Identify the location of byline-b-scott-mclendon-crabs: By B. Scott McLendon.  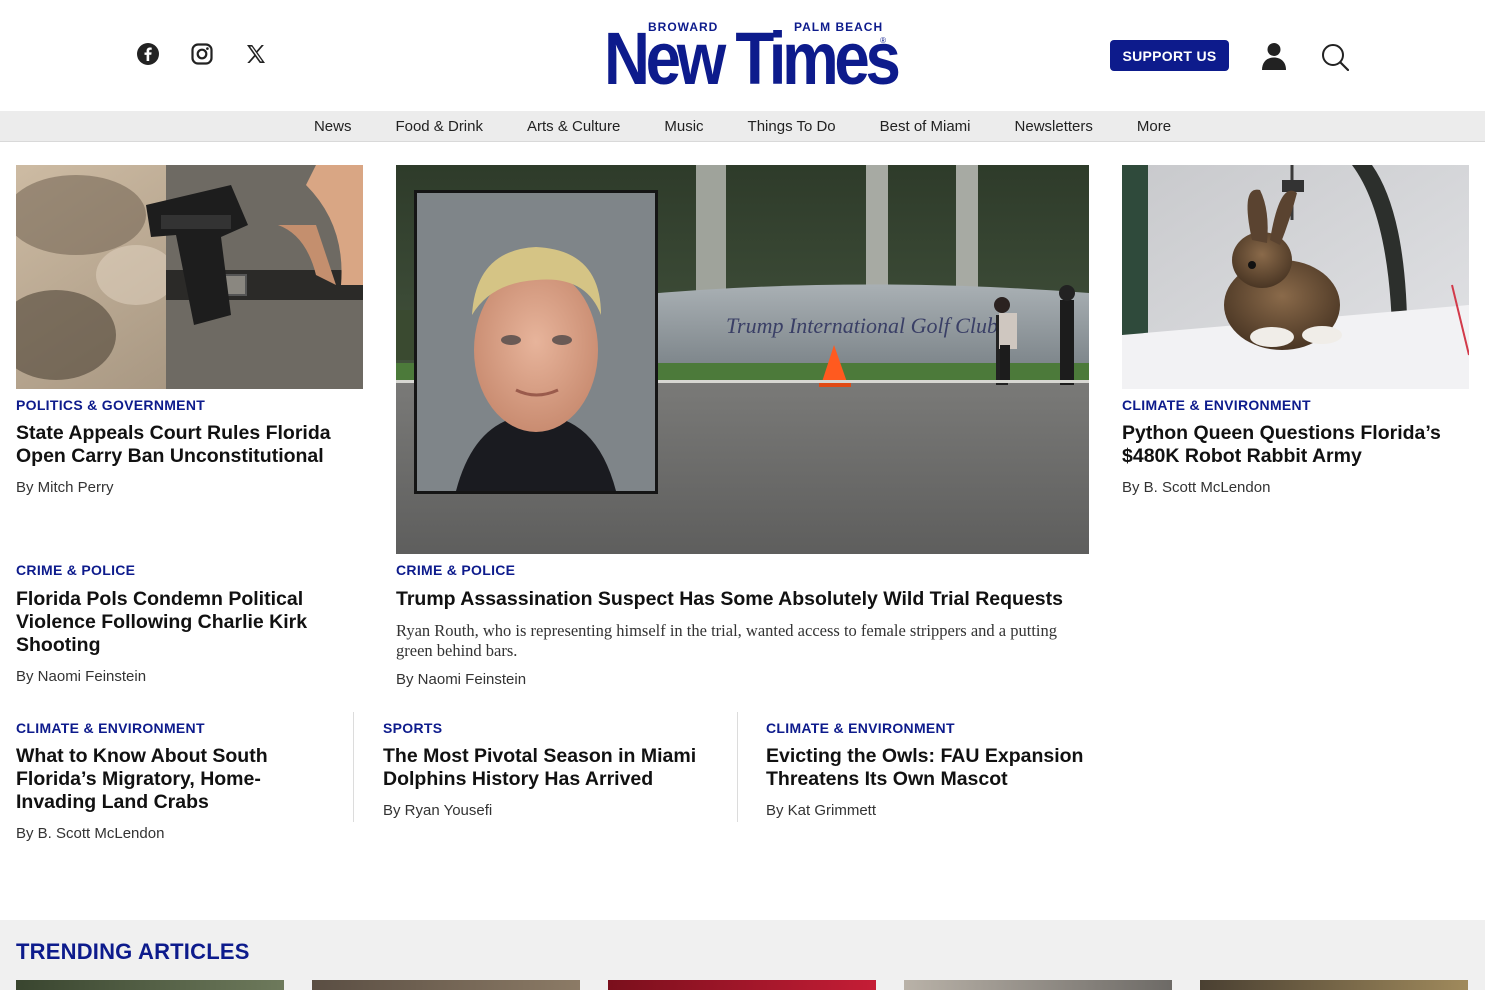
(90, 833).